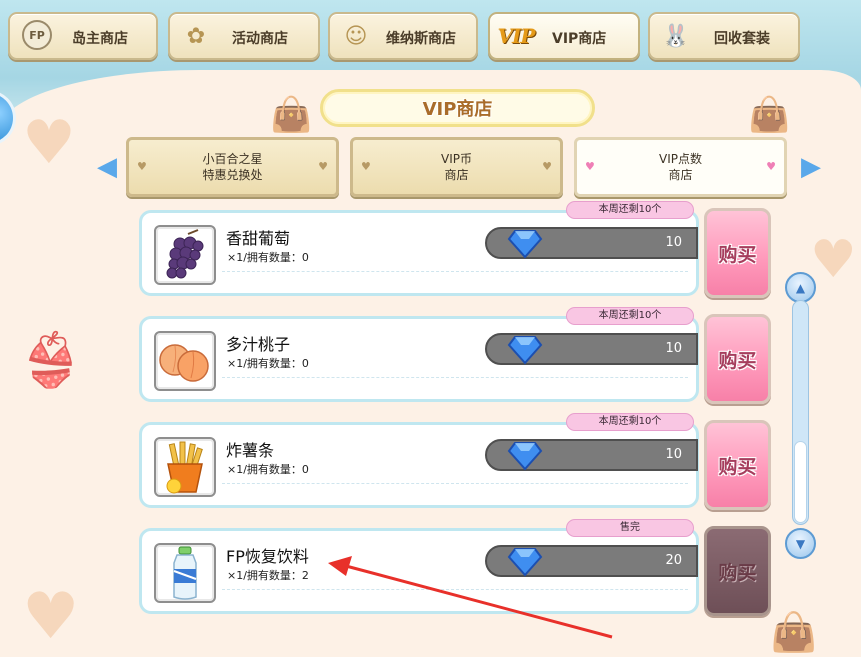  Describe the element at coordinates (742, 39) in the screenshot. I see `tab-label: 回收套装` at that location.